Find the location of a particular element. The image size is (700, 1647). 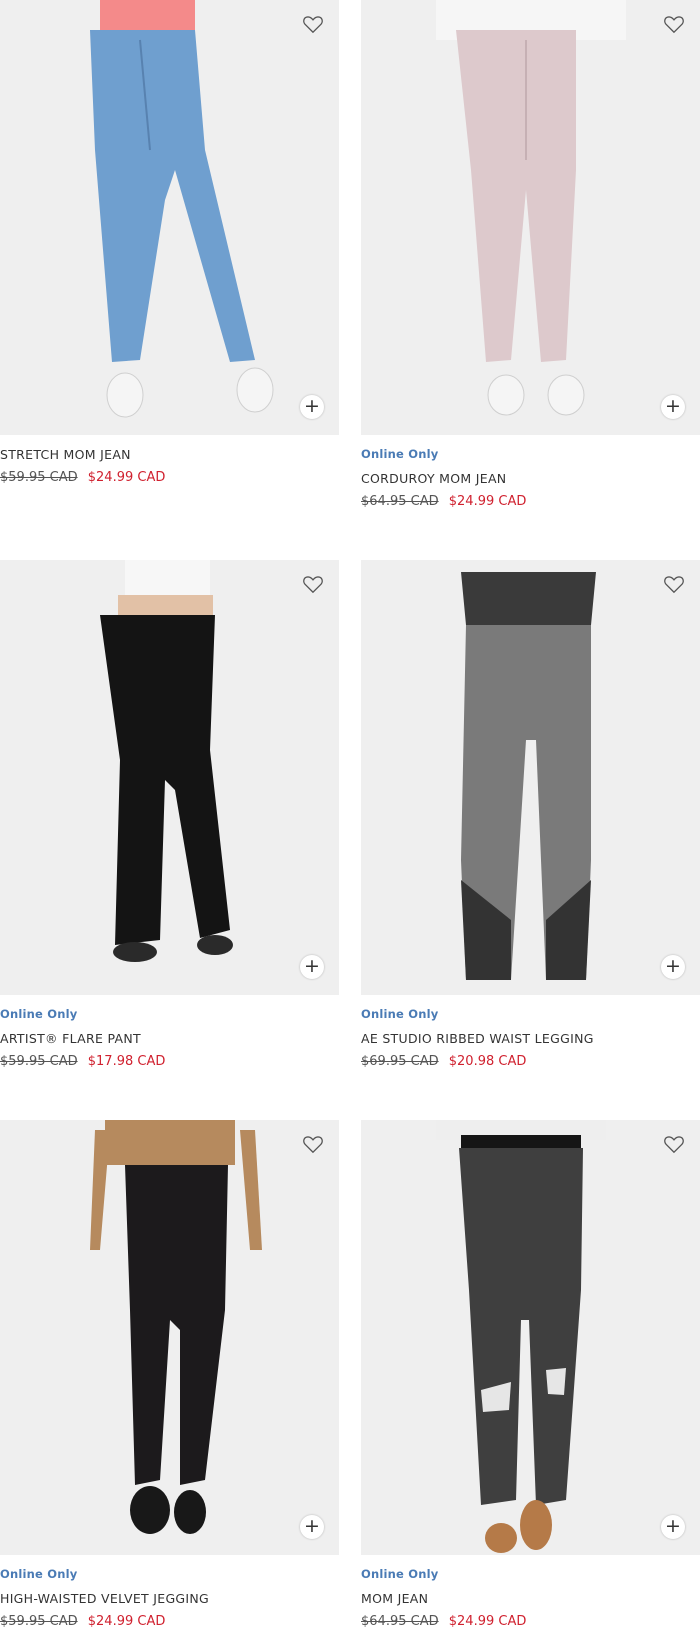

product-name: AE STUDIO RIBBED WAIST LEGGING is located at coordinates (530, 1038).